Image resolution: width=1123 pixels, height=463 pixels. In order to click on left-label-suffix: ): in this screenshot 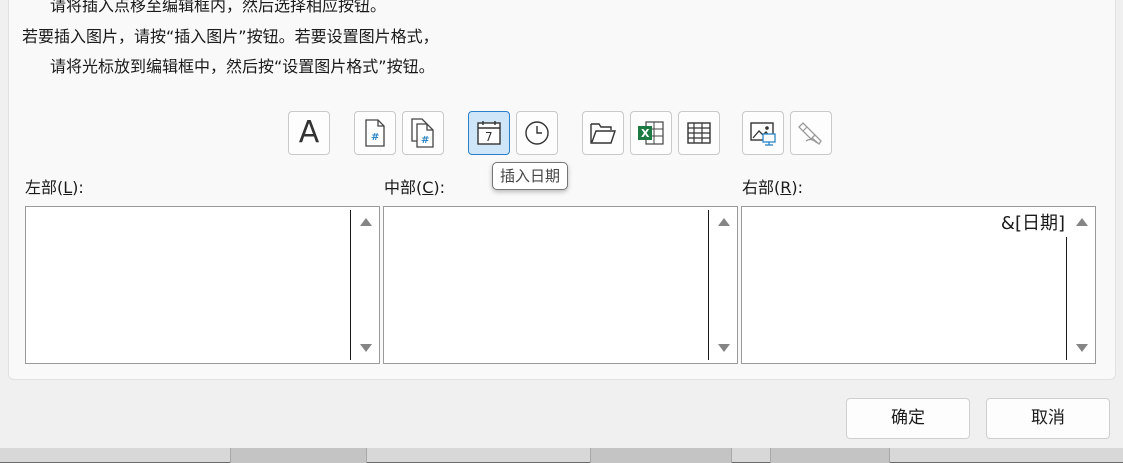, I will do `click(78, 187)`.